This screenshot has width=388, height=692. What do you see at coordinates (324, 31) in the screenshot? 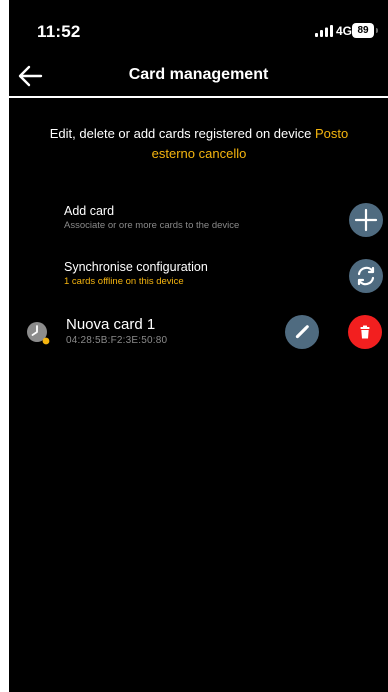
I see `signal-icon` at bounding box center [324, 31].